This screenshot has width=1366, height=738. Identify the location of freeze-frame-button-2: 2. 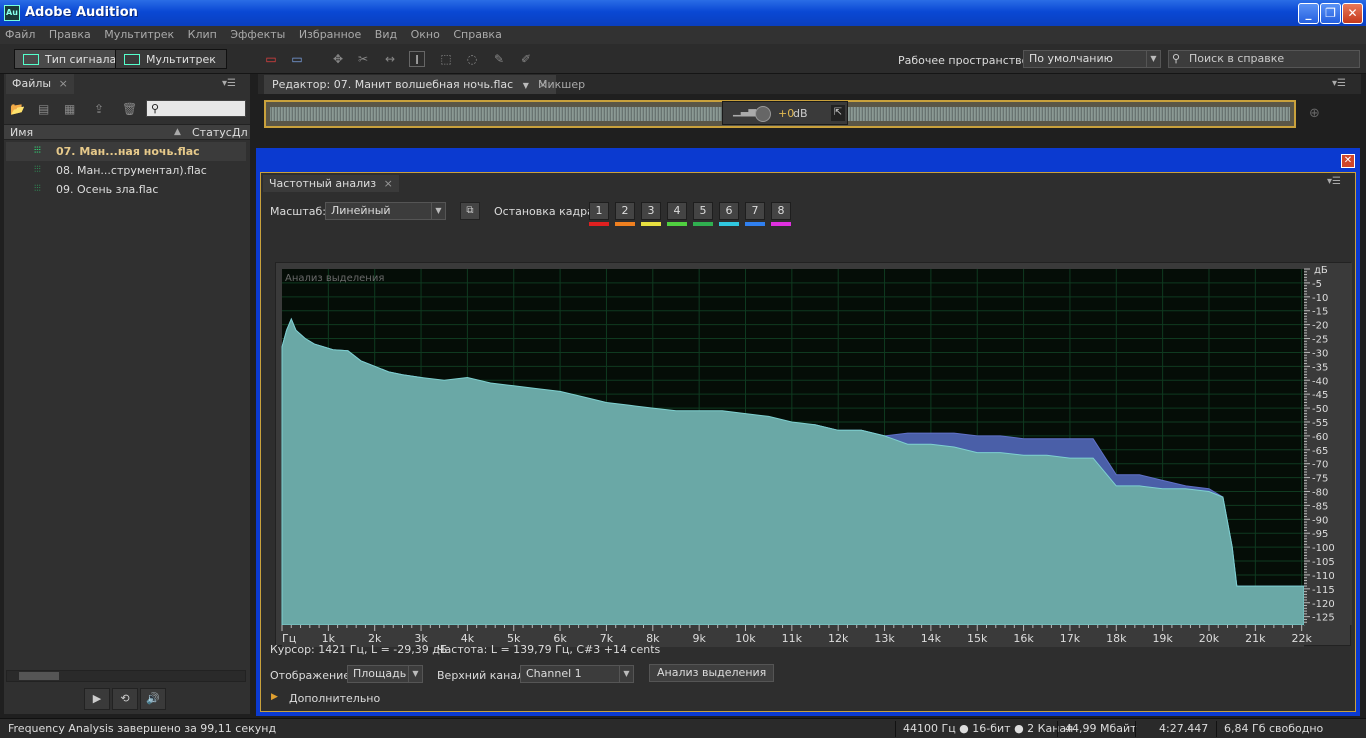
(625, 211).